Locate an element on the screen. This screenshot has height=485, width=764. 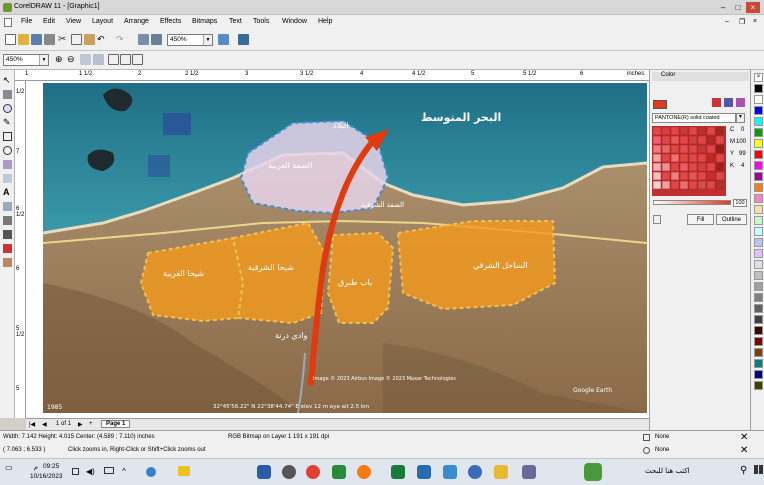
taskbar-coreldraw-icon is located at coordinates (339, 472).